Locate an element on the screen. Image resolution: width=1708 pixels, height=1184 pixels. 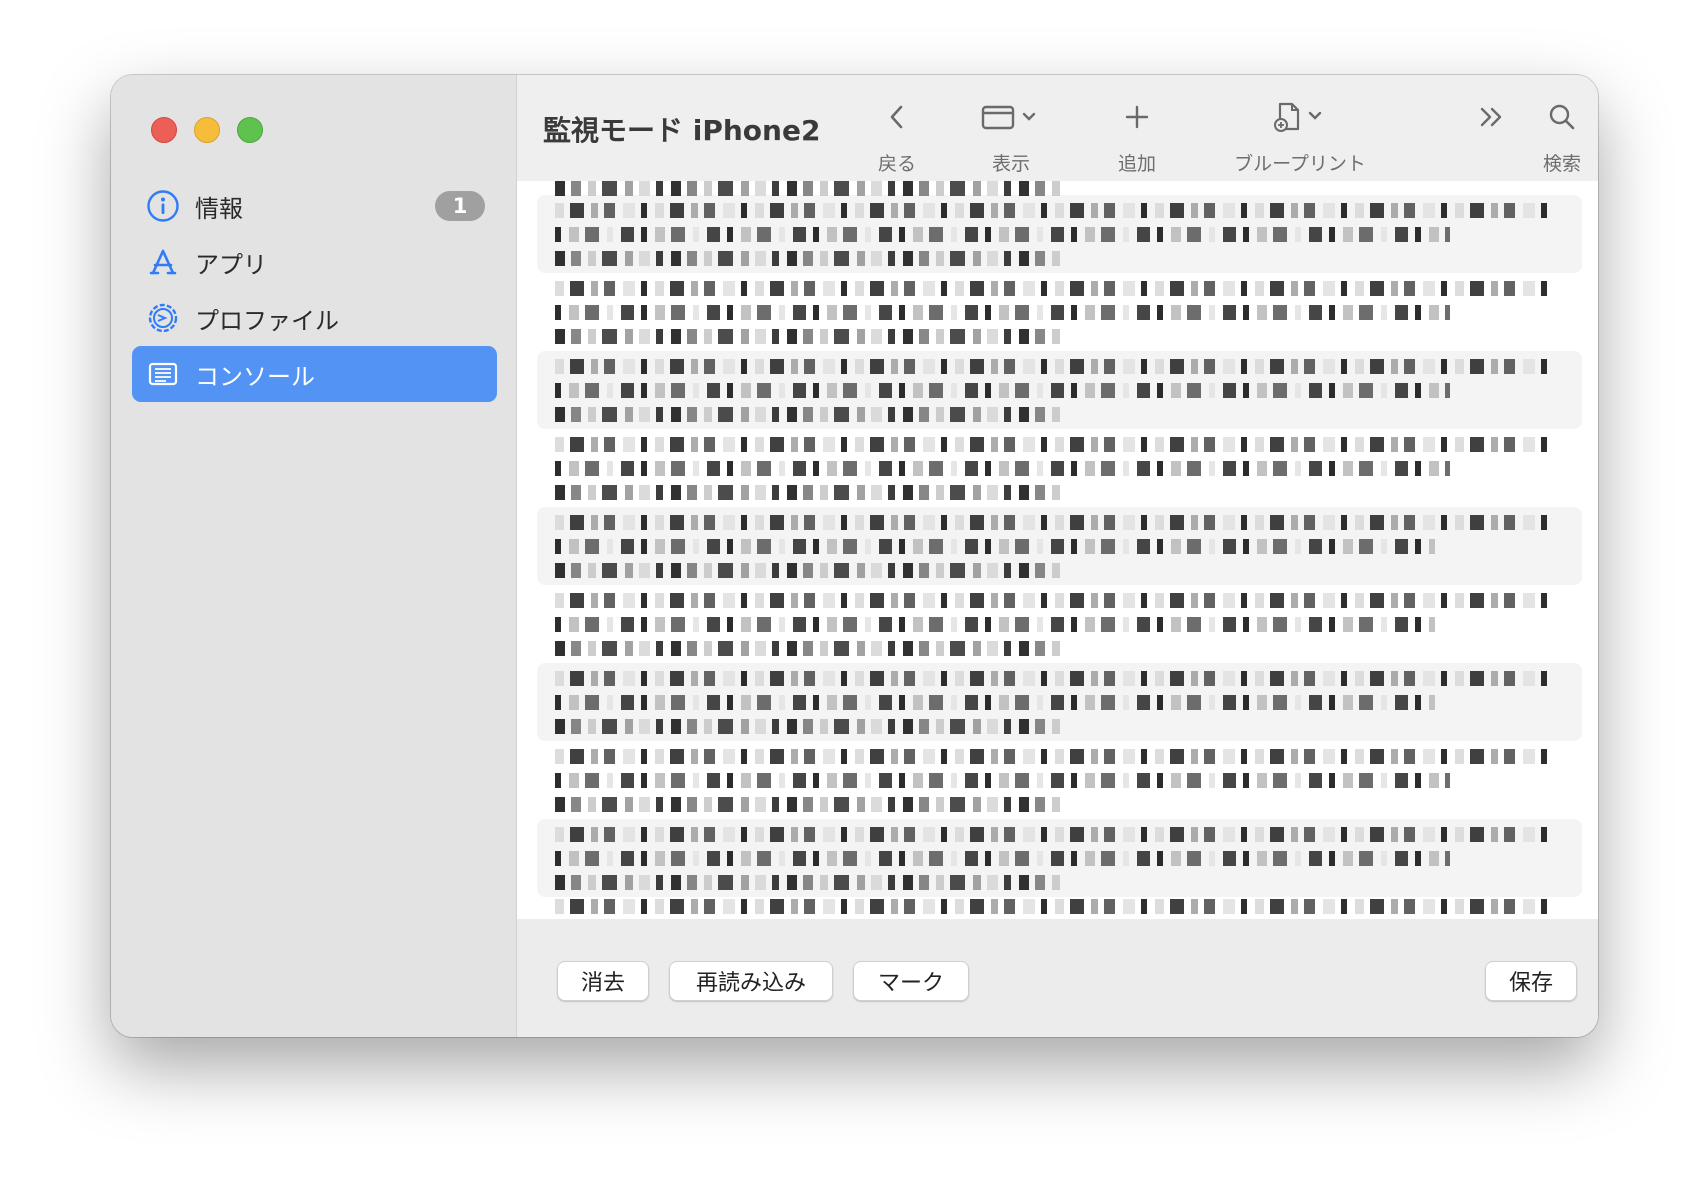
sidebar-item-label: アプリ is located at coordinates (231, 264).